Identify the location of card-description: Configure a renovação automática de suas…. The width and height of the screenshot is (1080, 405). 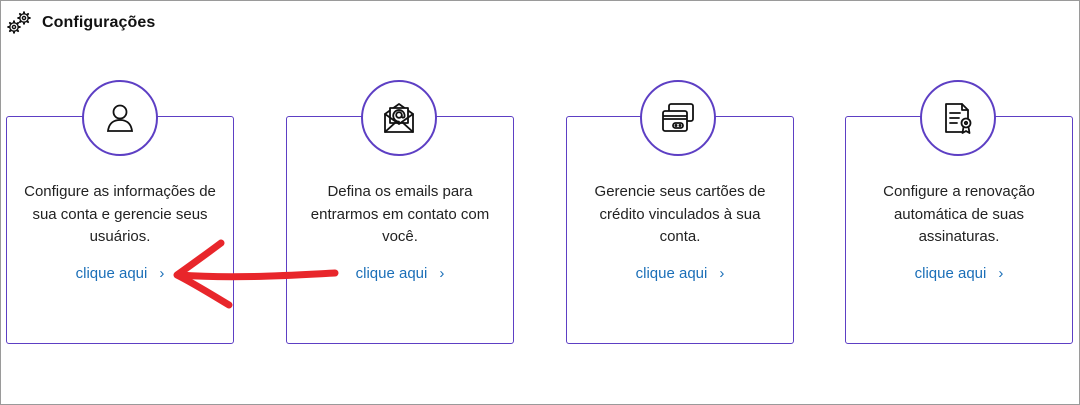
(959, 214).